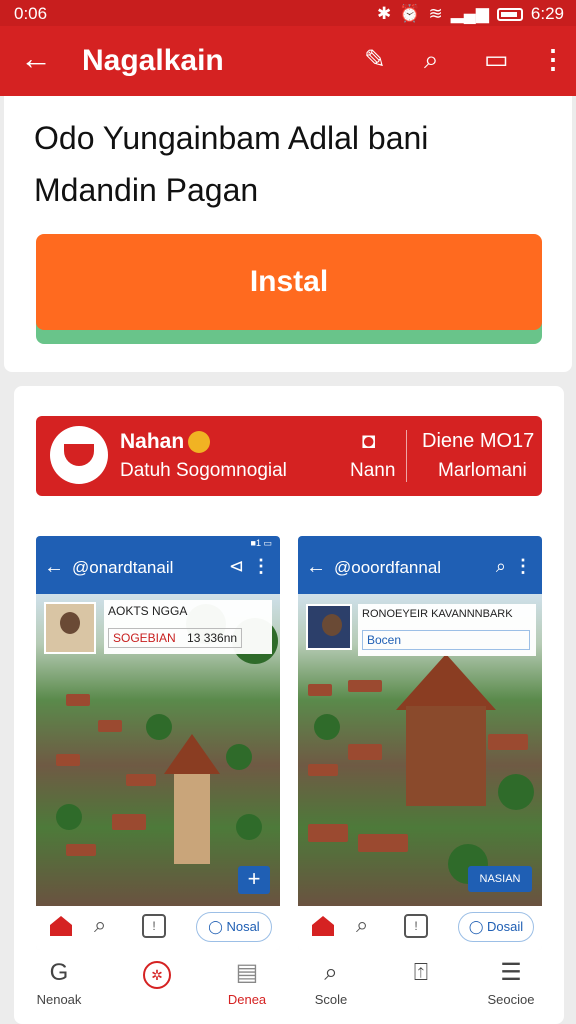 The image size is (576, 1024). I want to click on preview-card-tag: SOGEBIAN, so click(144, 638).